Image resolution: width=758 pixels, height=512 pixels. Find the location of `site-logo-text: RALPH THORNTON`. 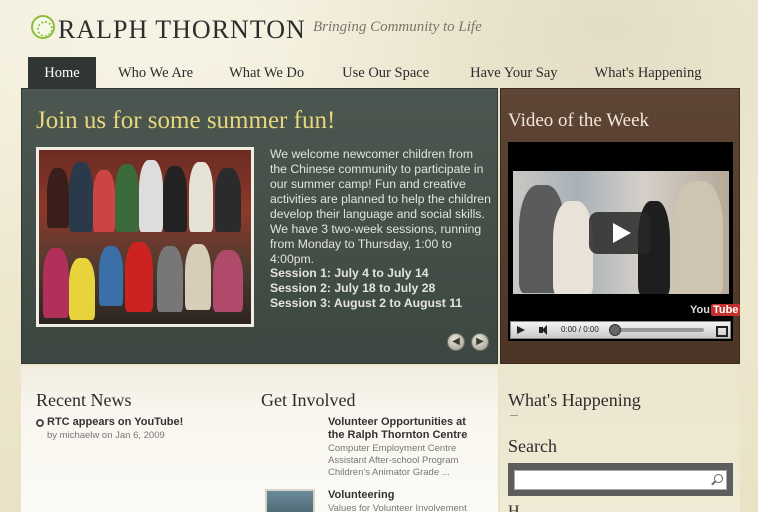

site-logo-text: RALPH THORNTON is located at coordinates (182, 30).